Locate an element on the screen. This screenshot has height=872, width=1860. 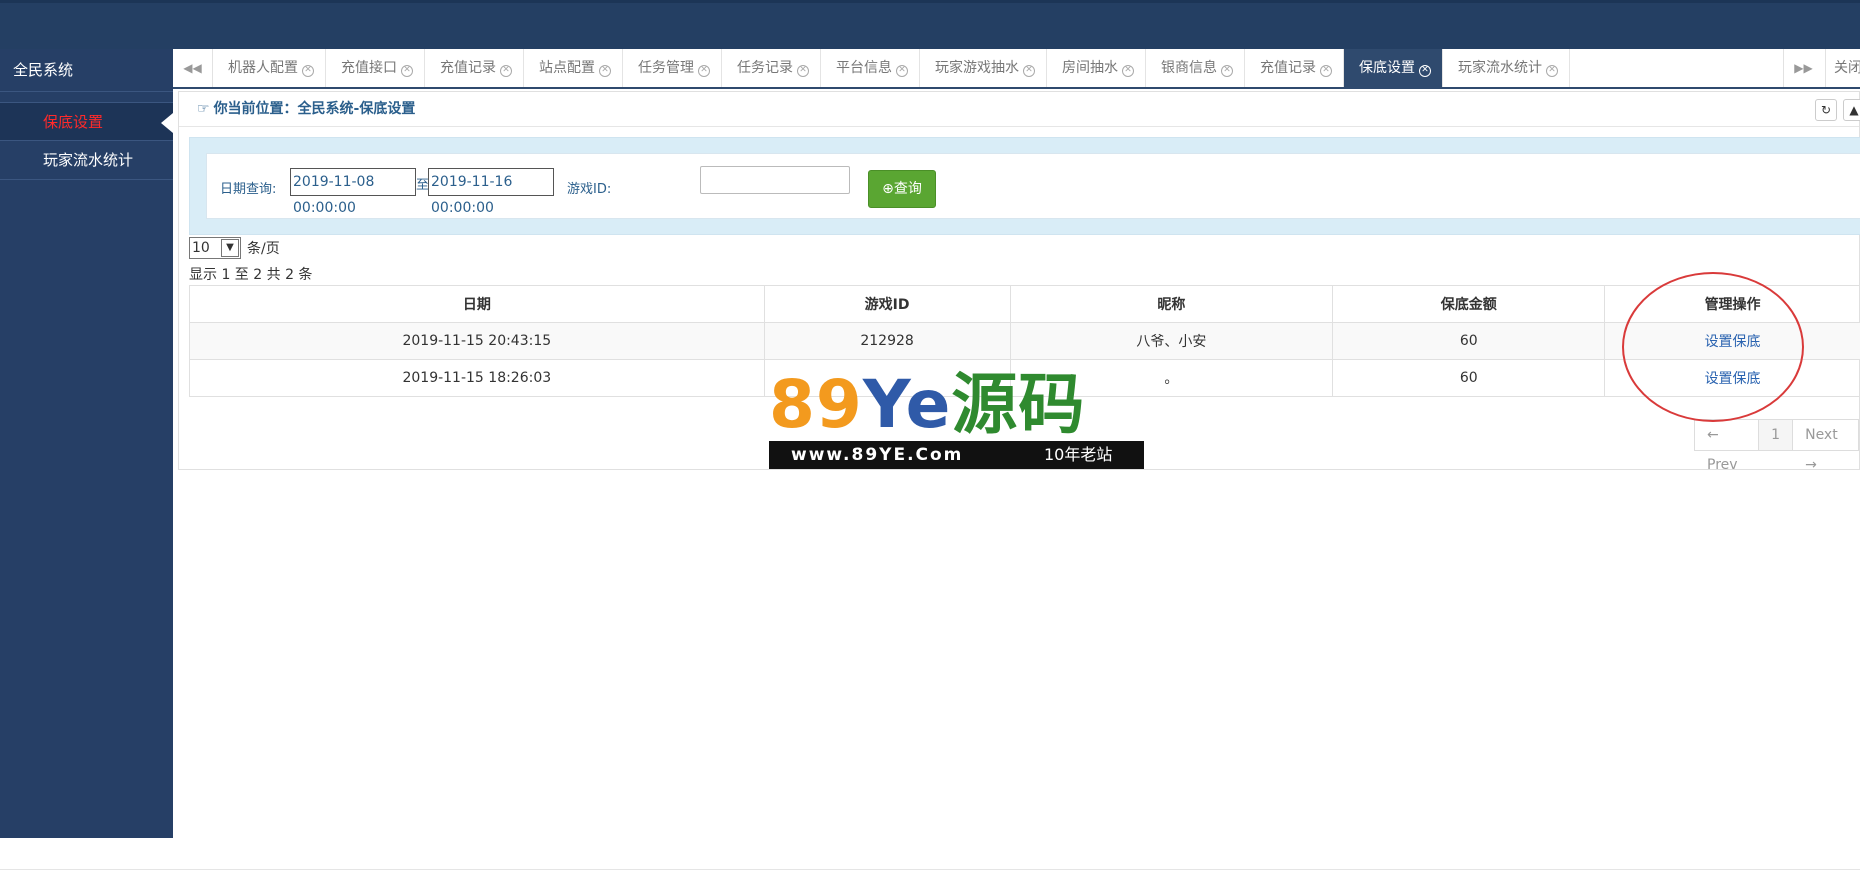
sidebar-item-label: 保底设置 is located at coordinates (73, 122).